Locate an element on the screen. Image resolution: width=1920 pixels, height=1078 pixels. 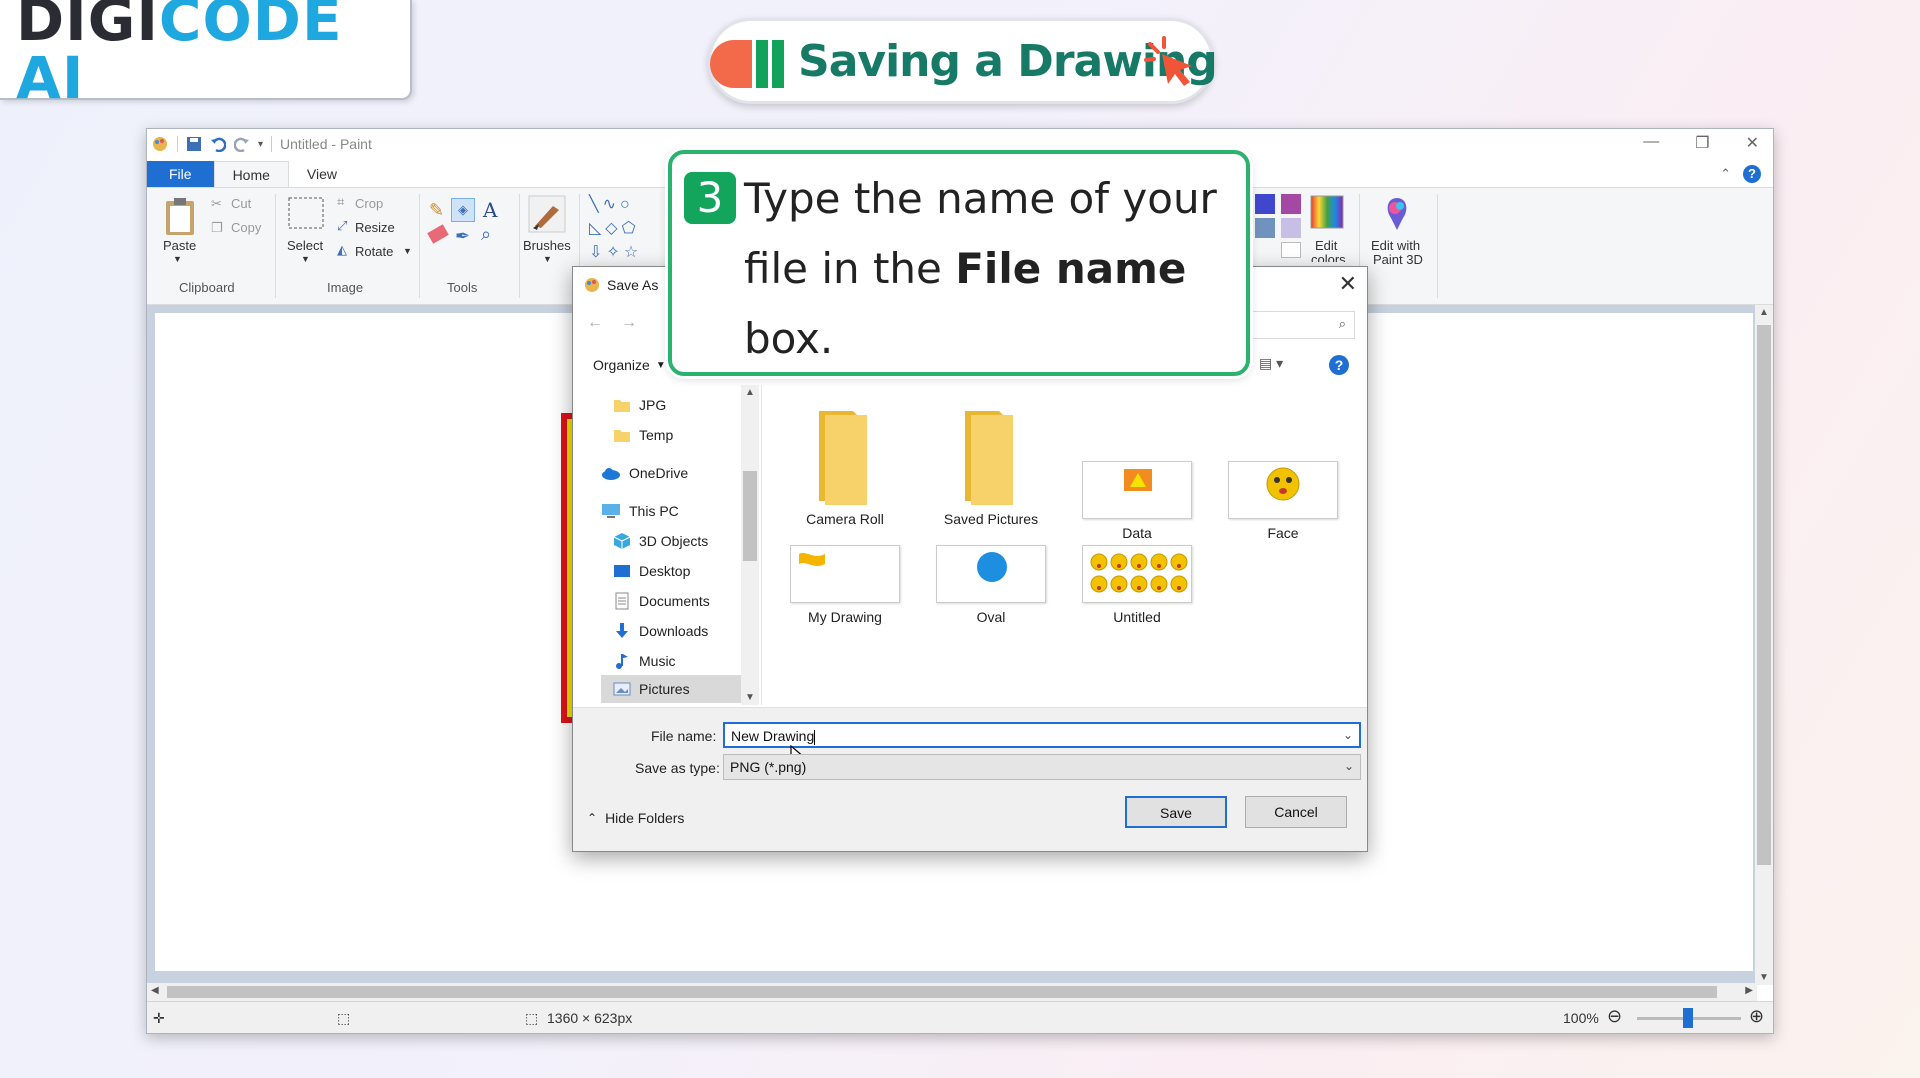
nav-item-pictures: Pictures is located at coordinates (671, 689).